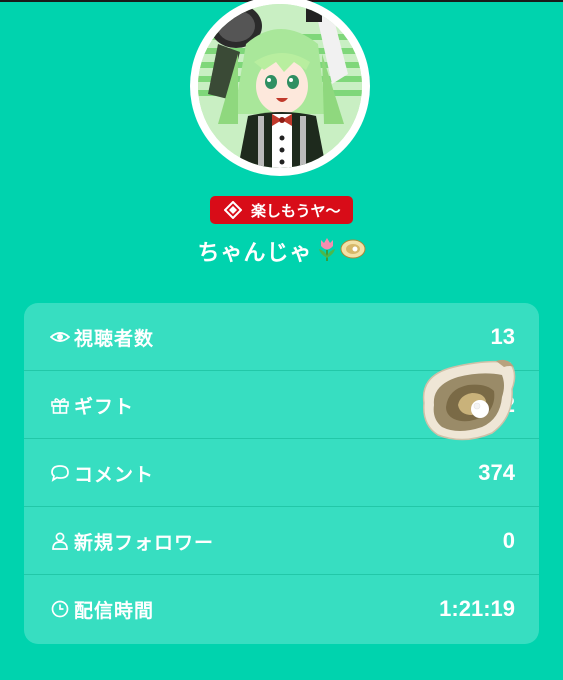 The height and width of the screenshot is (680, 563). Describe the element at coordinates (281, 473) in the screenshot. I see `stats-row-comments: コメント 374` at that location.